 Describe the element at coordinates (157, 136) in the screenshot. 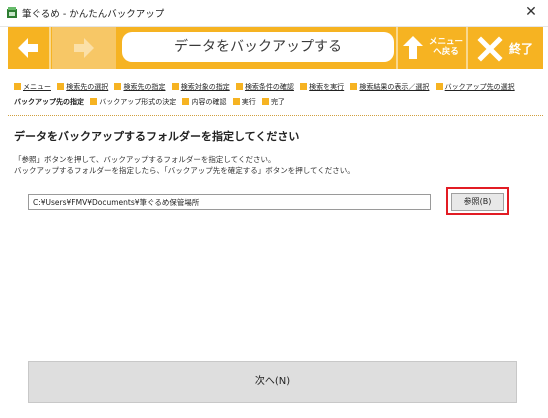

I see `section-heading: データをバックアップするフォルダーを指定してください` at that location.